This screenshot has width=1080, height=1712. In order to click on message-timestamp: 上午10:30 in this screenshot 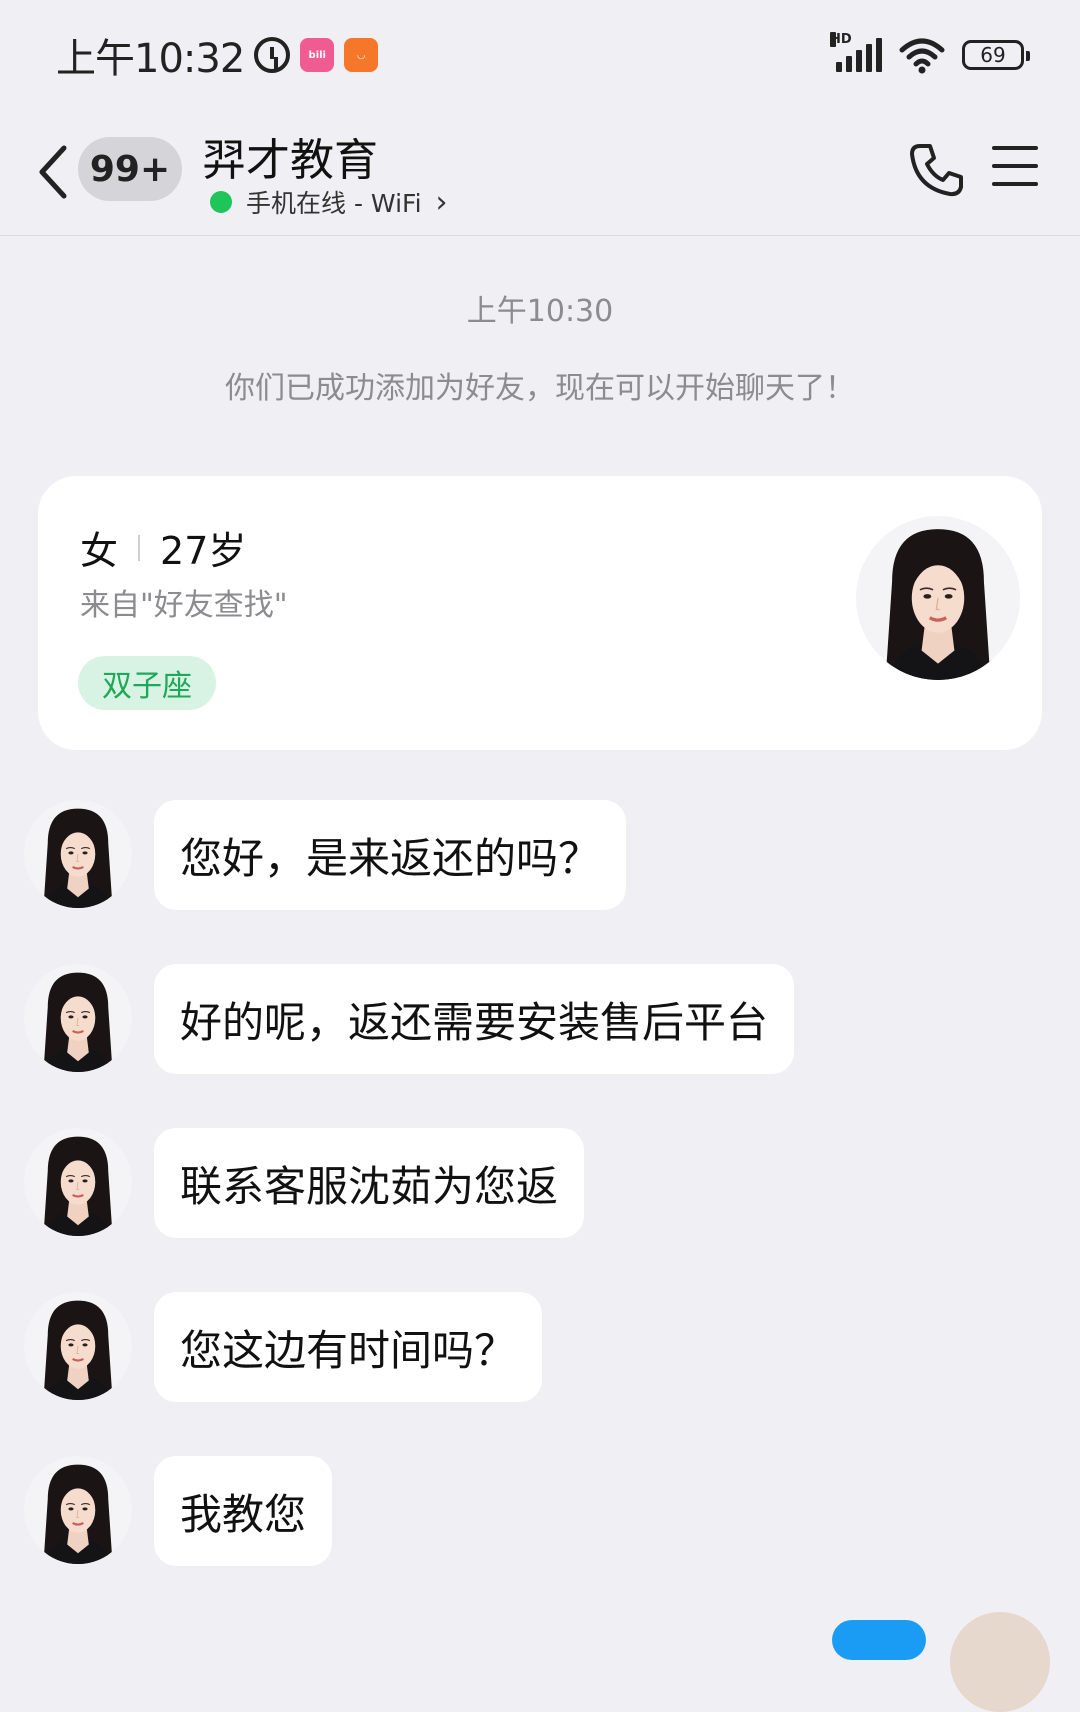, I will do `click(540, 311)`.